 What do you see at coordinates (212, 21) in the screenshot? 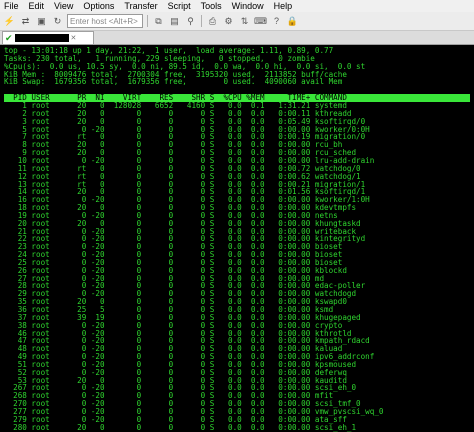
I see `print-icon: ⎙` at bounding box center [212, 21].